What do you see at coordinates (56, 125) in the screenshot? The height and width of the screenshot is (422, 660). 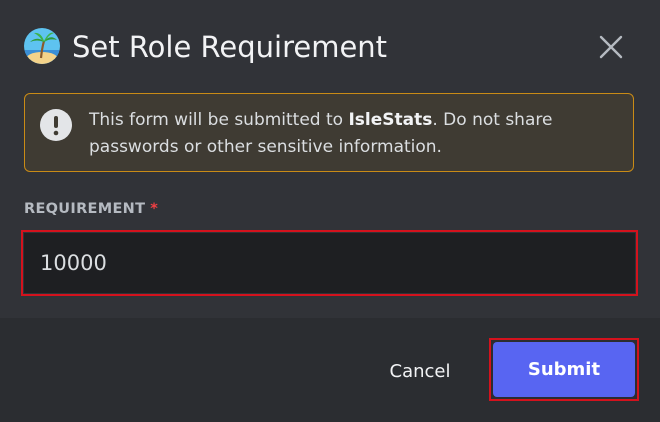 I see `exclamation-circle-icon` at bounding box center [56, 125].